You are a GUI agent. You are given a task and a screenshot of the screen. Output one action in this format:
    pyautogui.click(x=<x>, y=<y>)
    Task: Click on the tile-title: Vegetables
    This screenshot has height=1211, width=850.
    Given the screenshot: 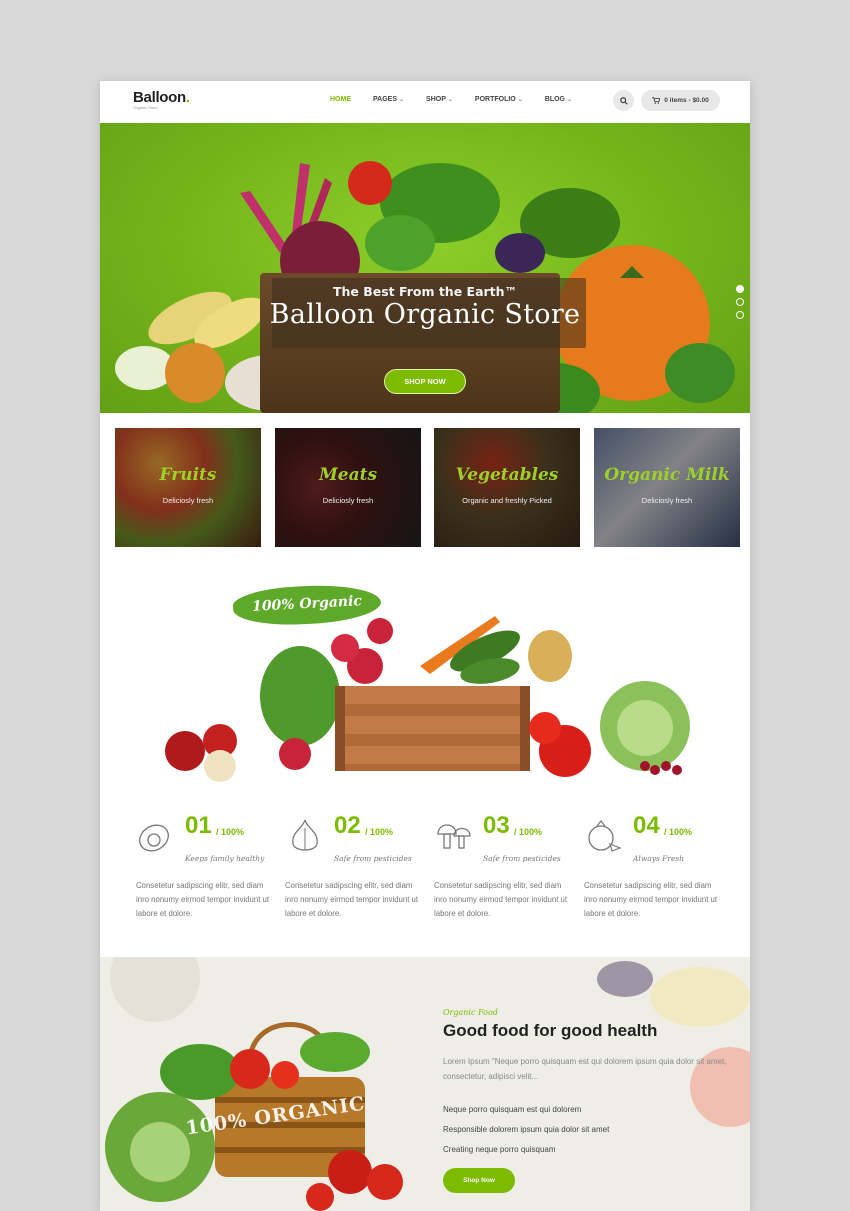 What is the action you would take?
    pyautogui.click(x=507, y=475)
    